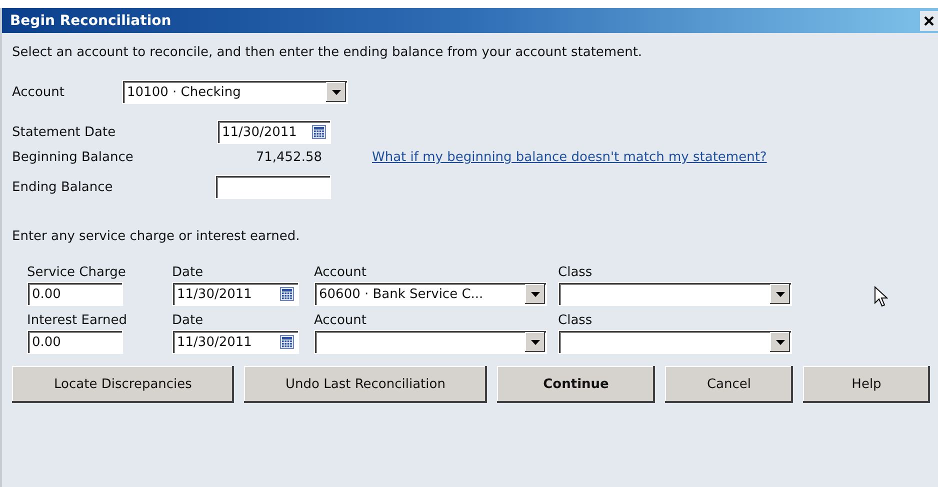  I want to click on ending-balance-field, so click(273, 187).